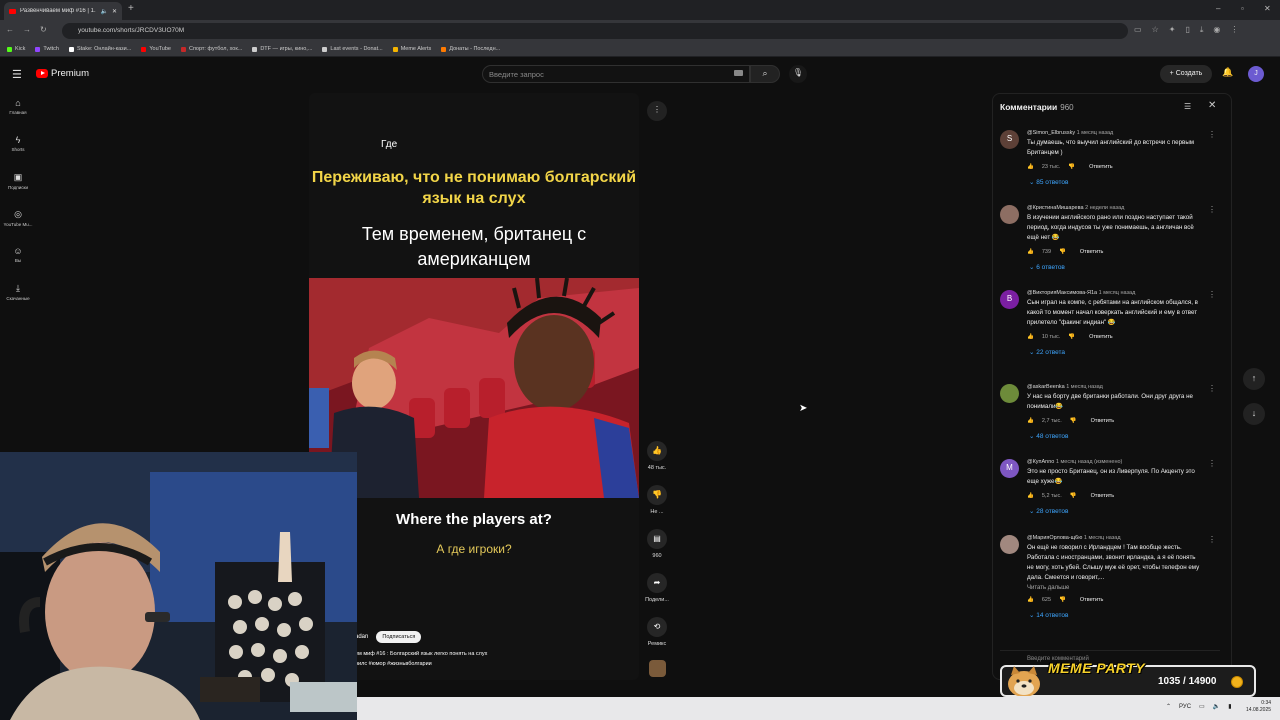  Describe the element at coordinates (657, 583) in the screenshot. I see `share-icon: ➦` at that location.